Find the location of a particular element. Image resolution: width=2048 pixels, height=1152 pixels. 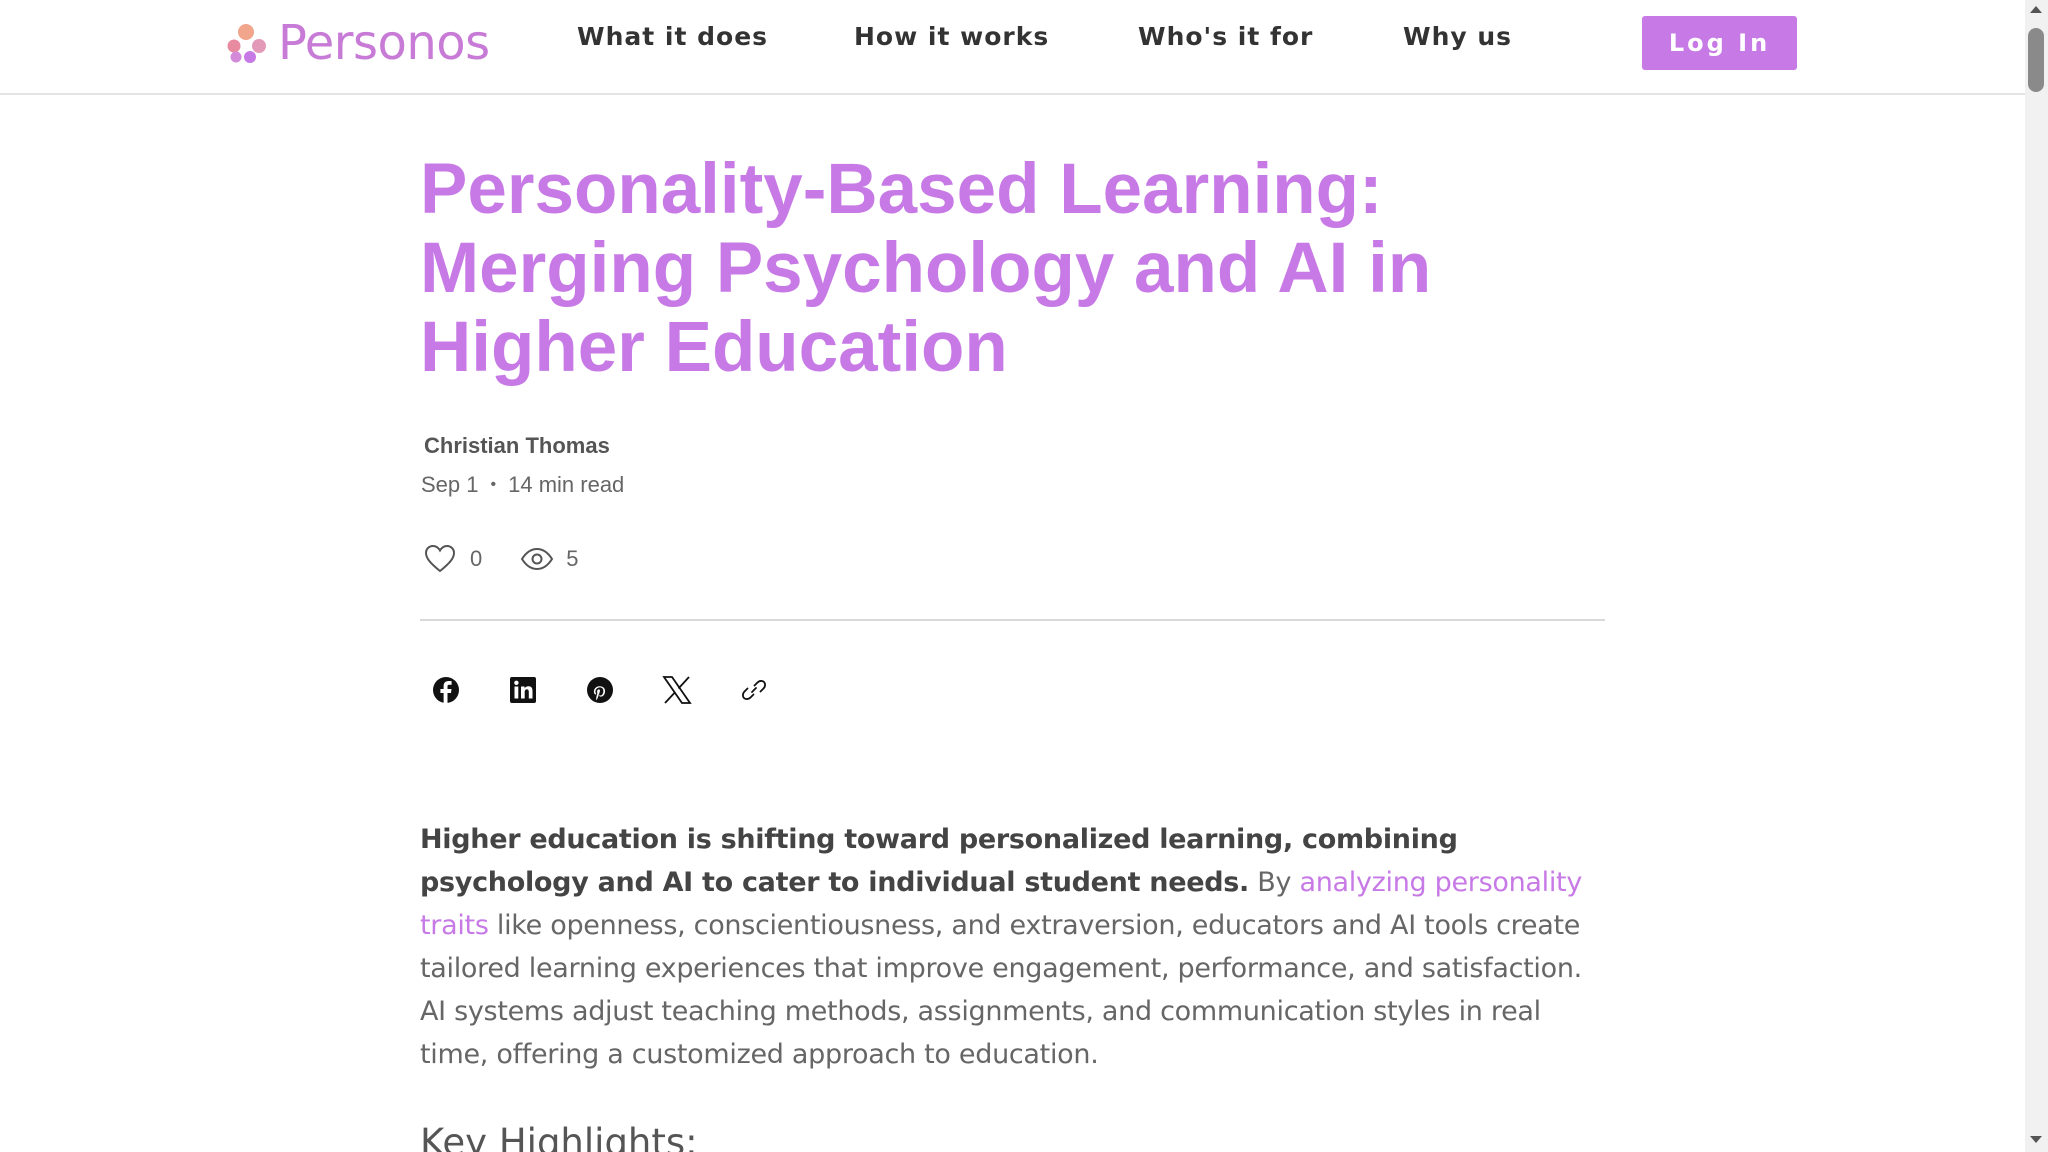

facebook-icon is located at coordinates (446, 690).